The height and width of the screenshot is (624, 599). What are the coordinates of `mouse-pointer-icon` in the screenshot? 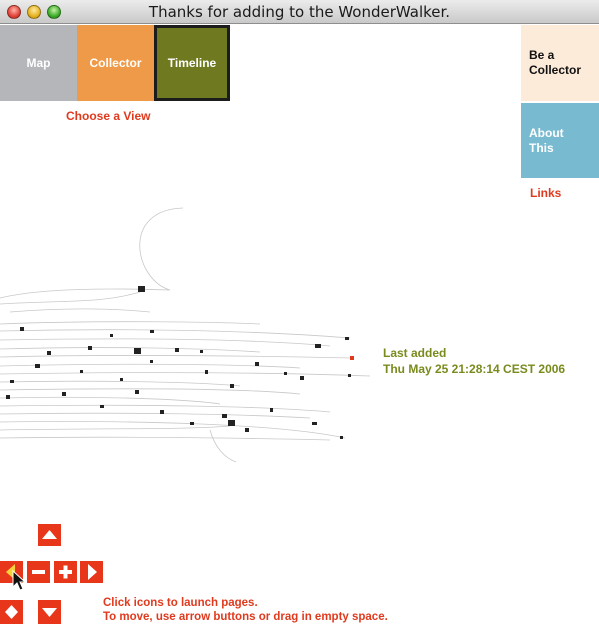 It's located at (19, 580).